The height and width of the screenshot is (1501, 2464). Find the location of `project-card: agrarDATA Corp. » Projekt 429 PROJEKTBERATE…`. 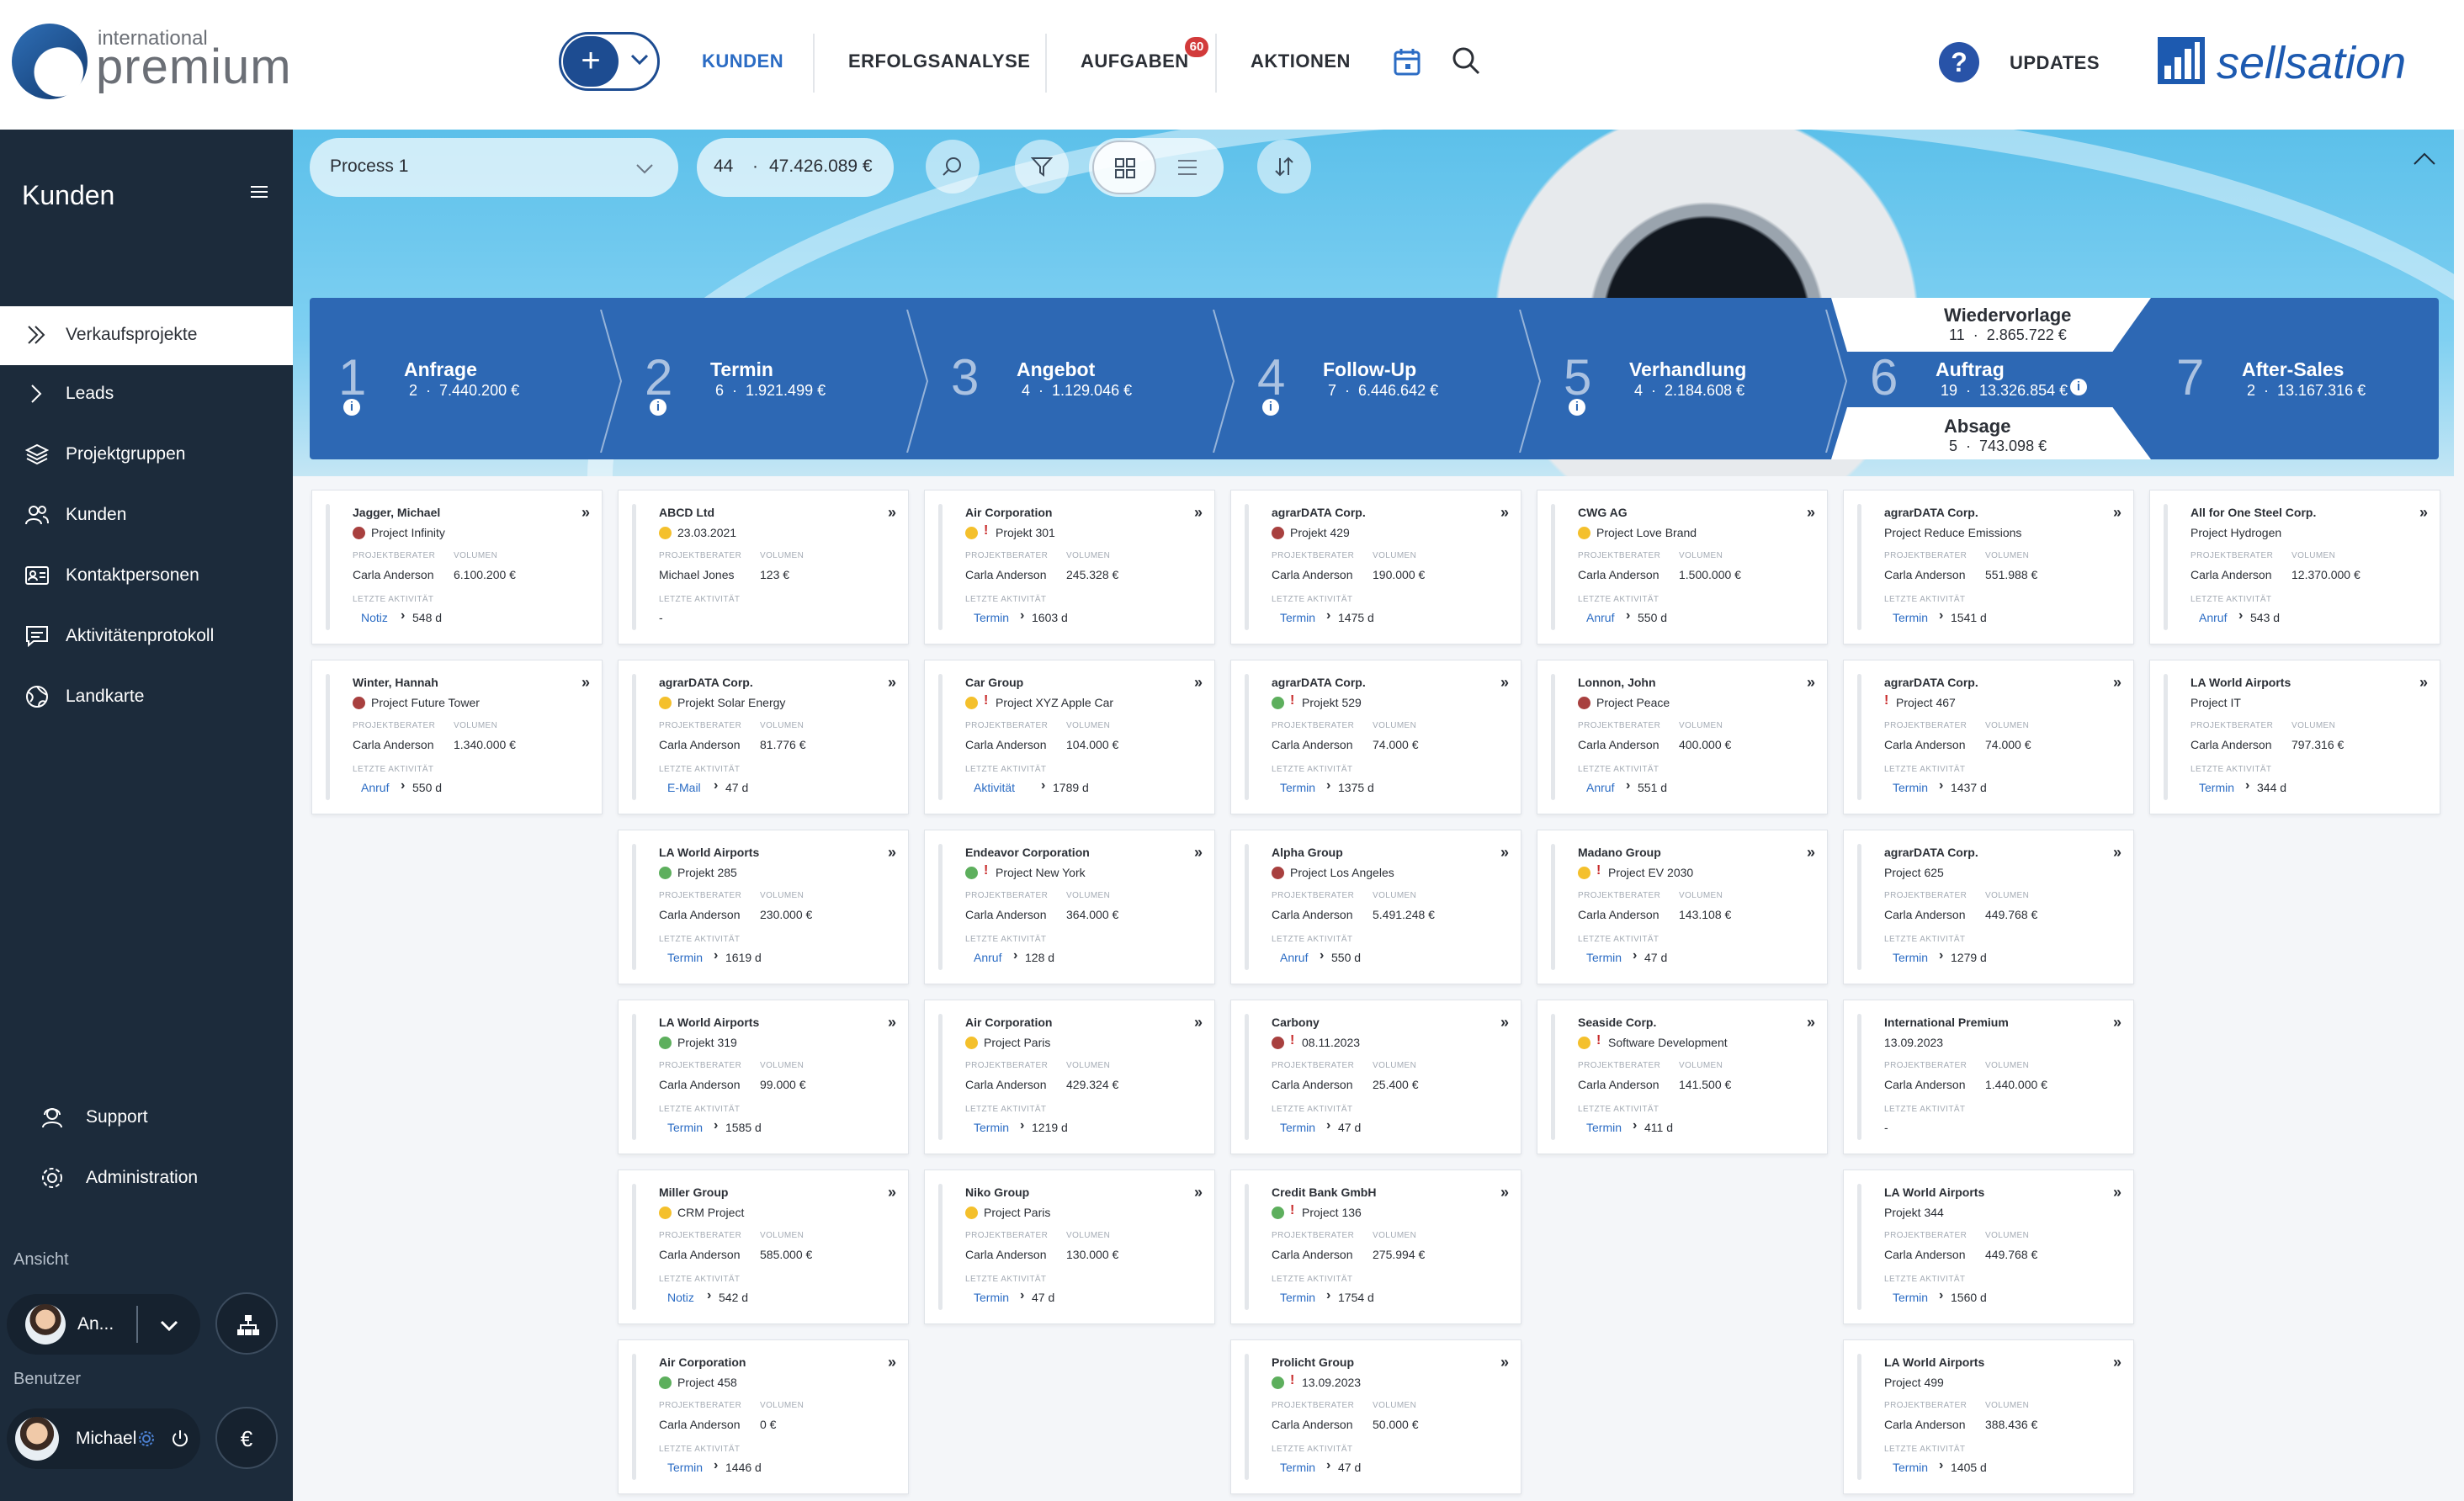

project-card: agrarDATA Corp. » Projekt 429 PROJEKTBERATE… is located at coordinates (1375, 567).